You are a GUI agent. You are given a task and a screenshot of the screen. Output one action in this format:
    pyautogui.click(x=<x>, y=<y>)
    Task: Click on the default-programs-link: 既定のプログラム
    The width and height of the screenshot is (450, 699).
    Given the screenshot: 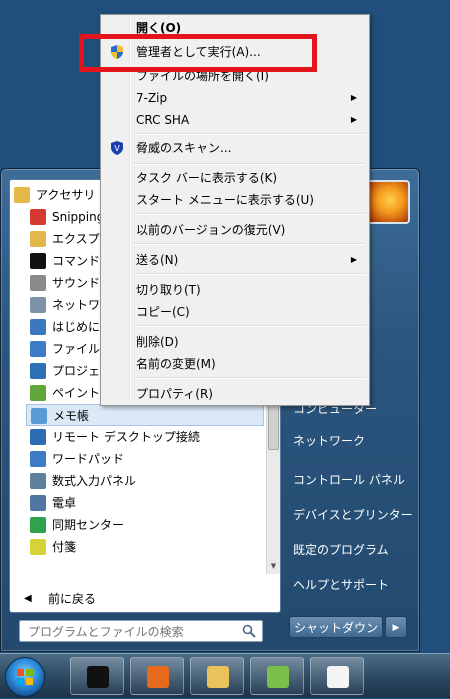 What is the action you would take?
    pyautogui.click(x=341, y=550)
    